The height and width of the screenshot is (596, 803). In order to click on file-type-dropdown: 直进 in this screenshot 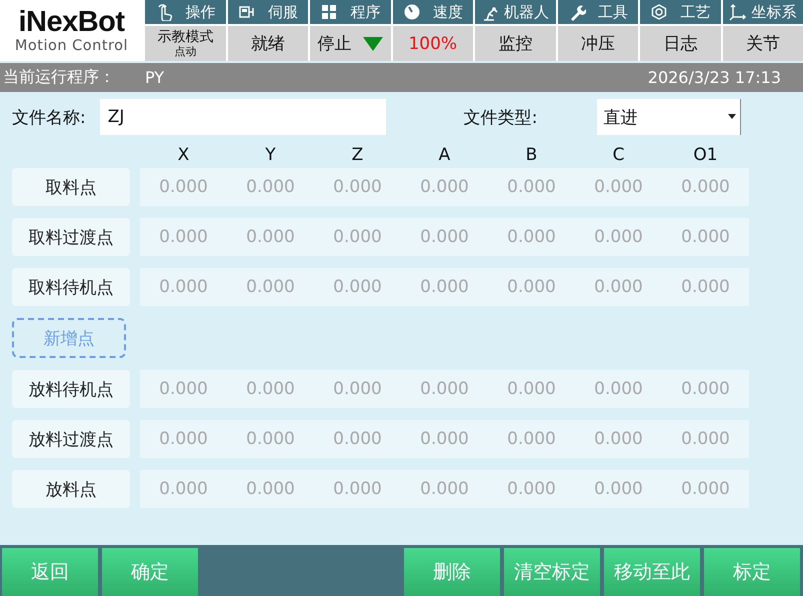, I will do `click(669, 117)`.